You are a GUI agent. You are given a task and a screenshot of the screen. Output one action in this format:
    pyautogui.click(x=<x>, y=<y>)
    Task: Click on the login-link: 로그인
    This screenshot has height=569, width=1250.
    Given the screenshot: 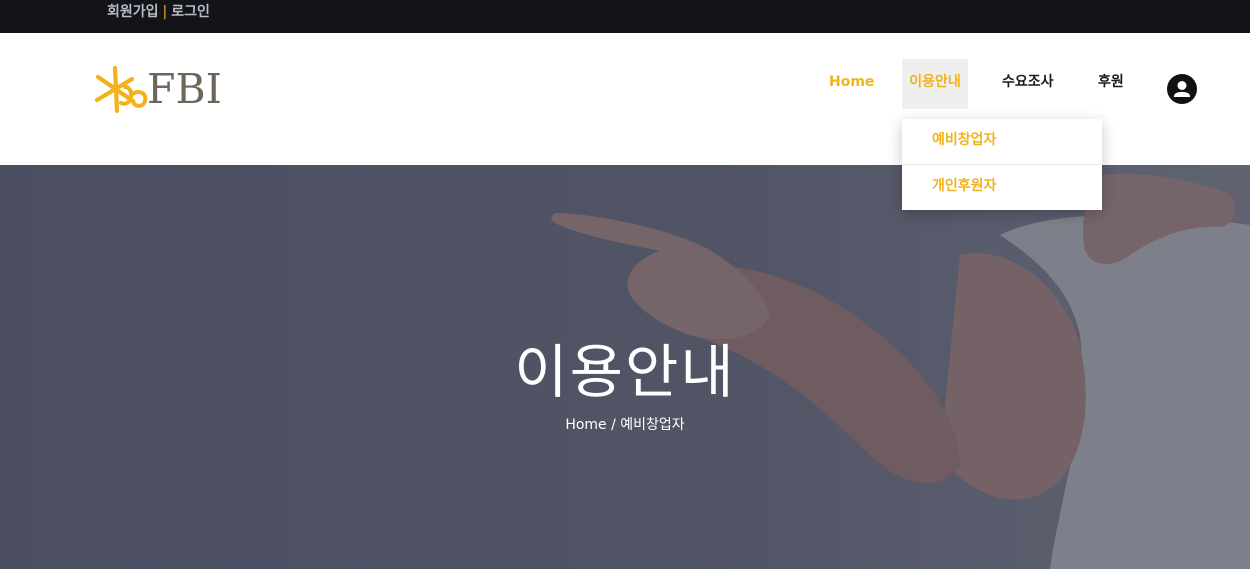 What is the action you would take?
    pyautogui.click(x=190, y=12)
    